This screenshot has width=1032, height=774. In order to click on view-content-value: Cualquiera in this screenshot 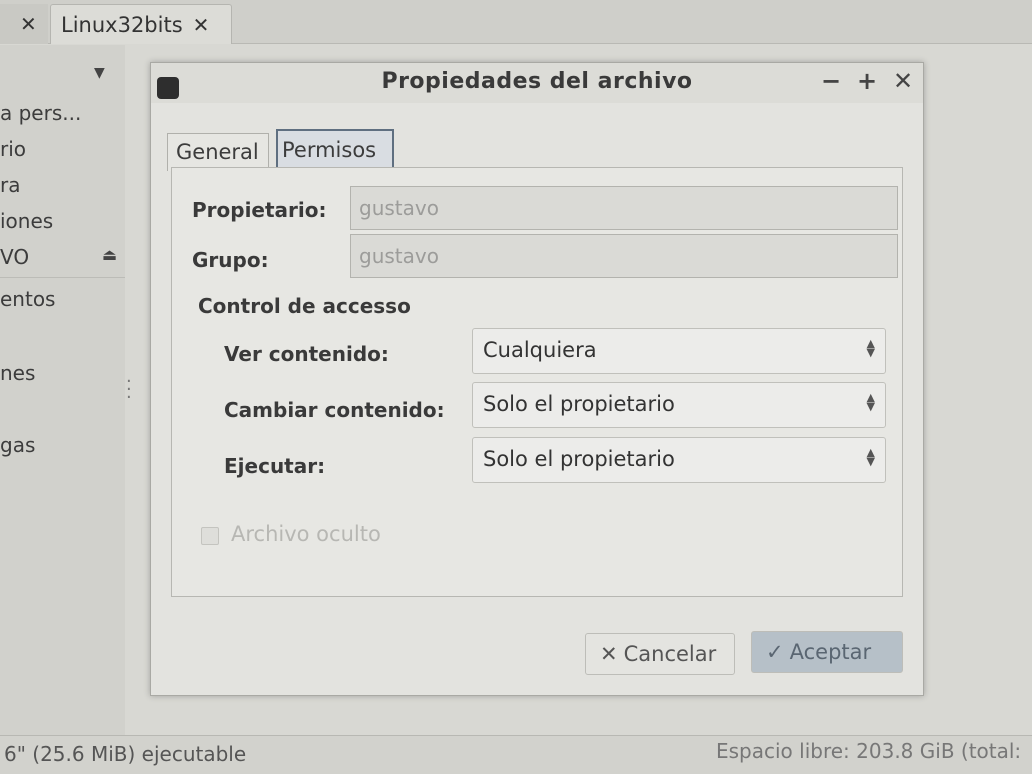, I will do `click(540, 350)`.